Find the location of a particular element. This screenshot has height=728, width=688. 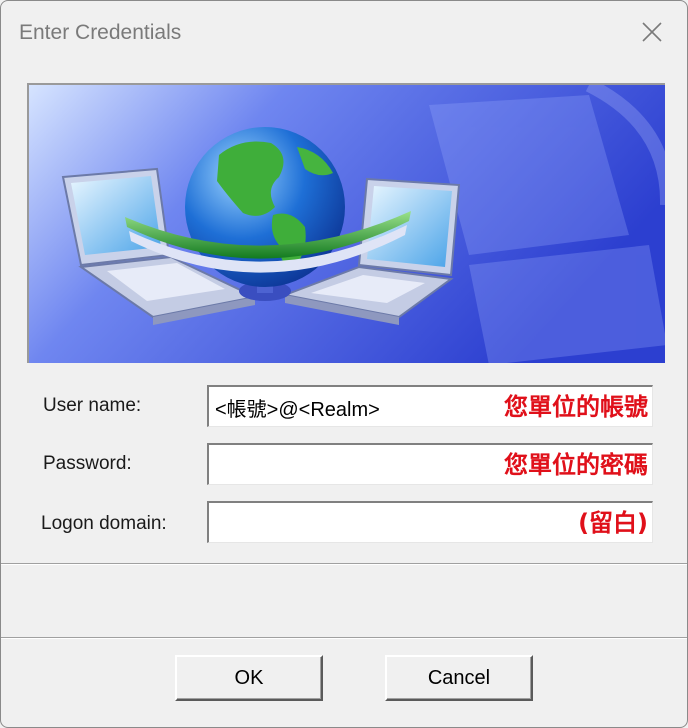

password-input is located at coordinates (340, 465).